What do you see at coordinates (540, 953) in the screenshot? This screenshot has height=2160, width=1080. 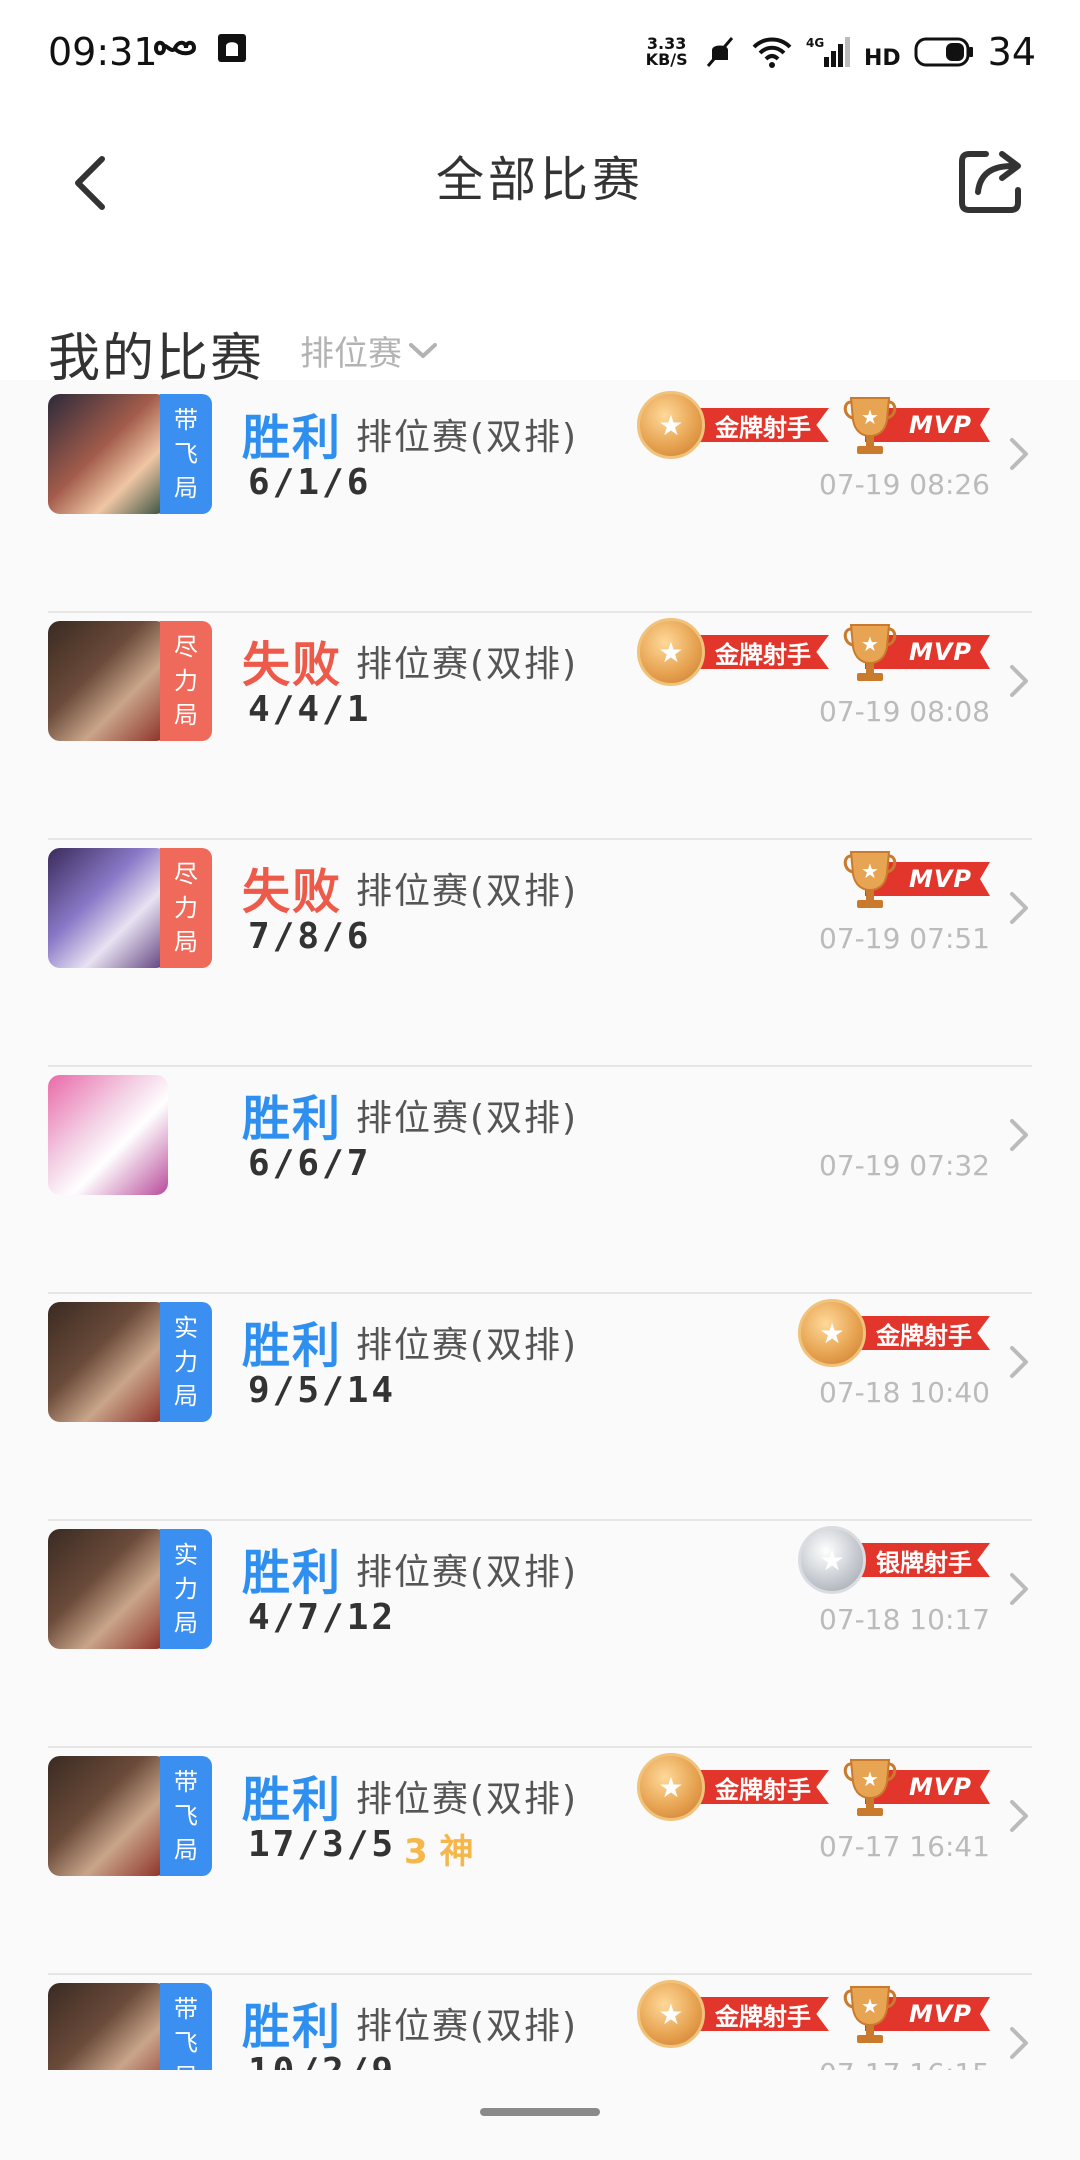 I see `match-row: 尽力局失败 排位赛(双排) 7/8/6 ★ MVP 07-19 07:51` at bounding box center [540, 953].